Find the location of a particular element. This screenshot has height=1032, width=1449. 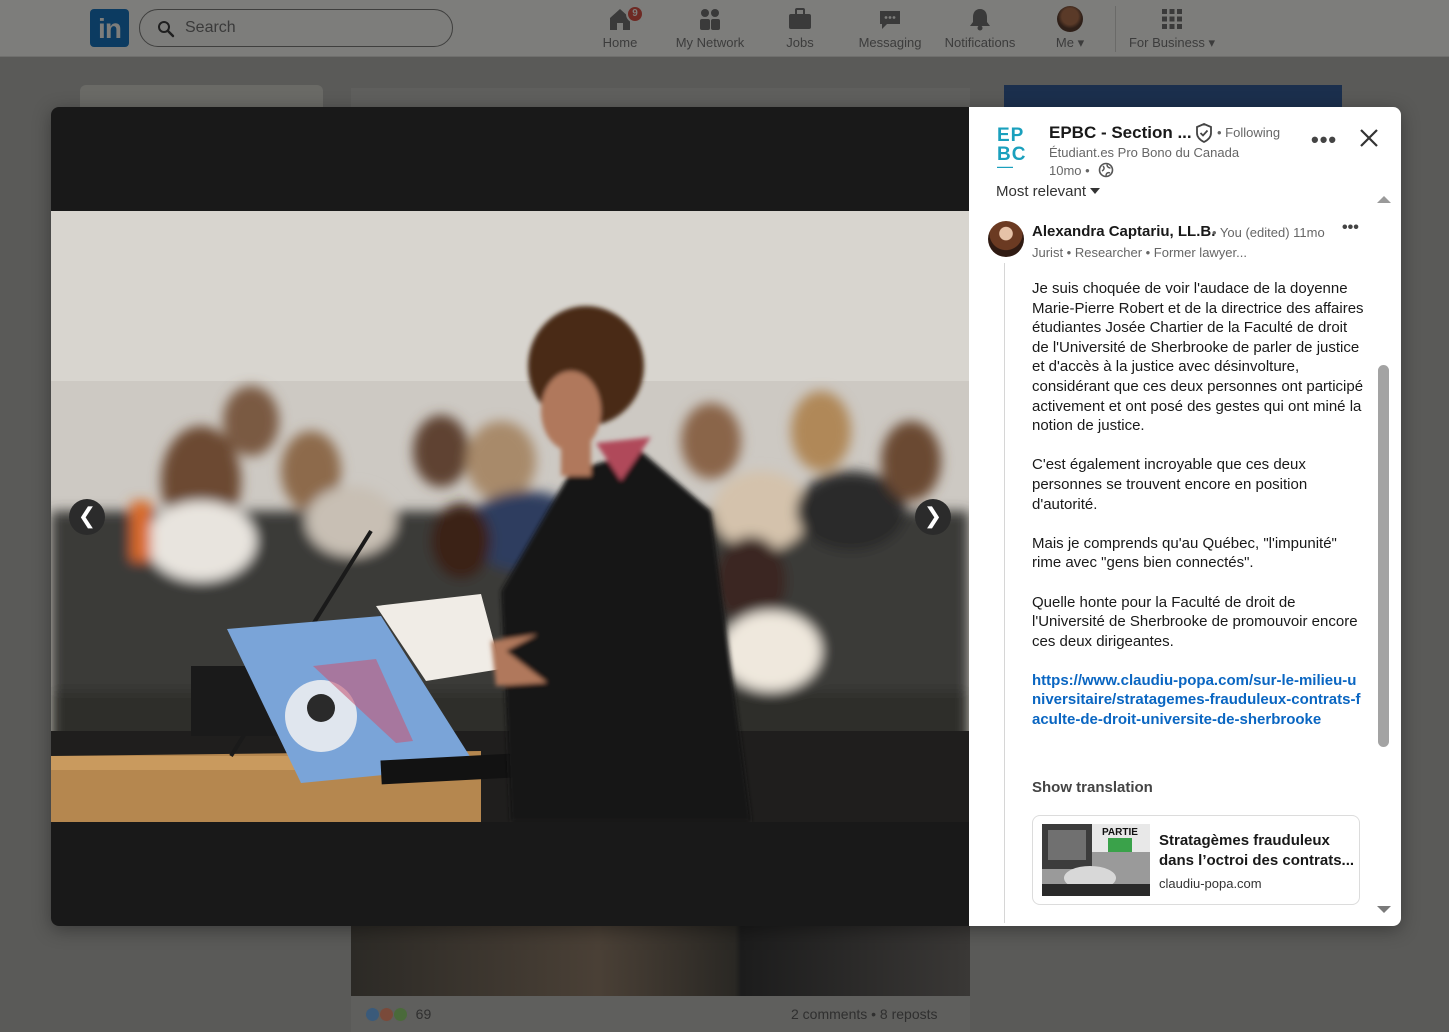

nav-home: 9 Home is located at coordinates (620, 28).